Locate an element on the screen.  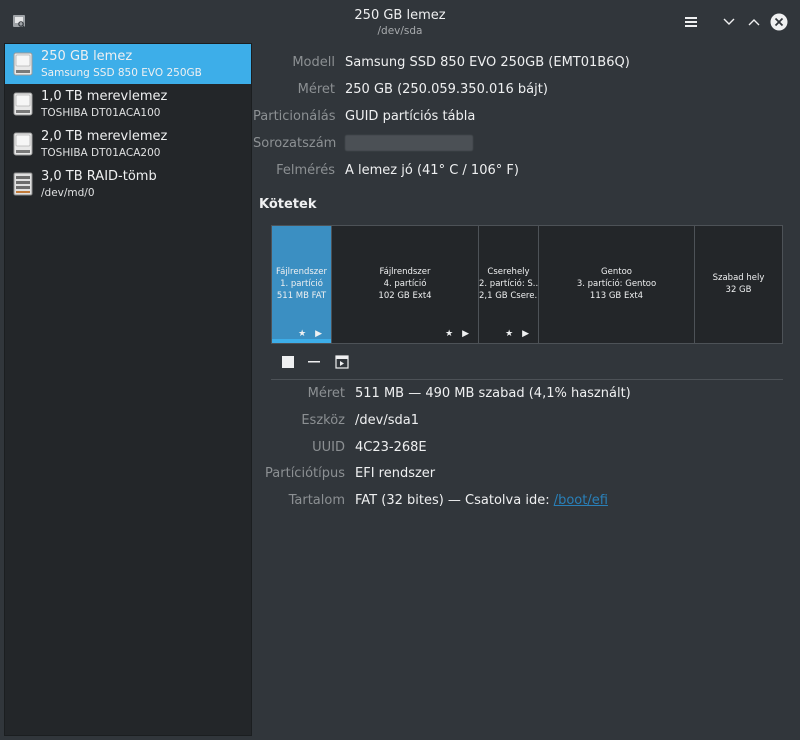
stop-button is located at coordinates (288, 362).